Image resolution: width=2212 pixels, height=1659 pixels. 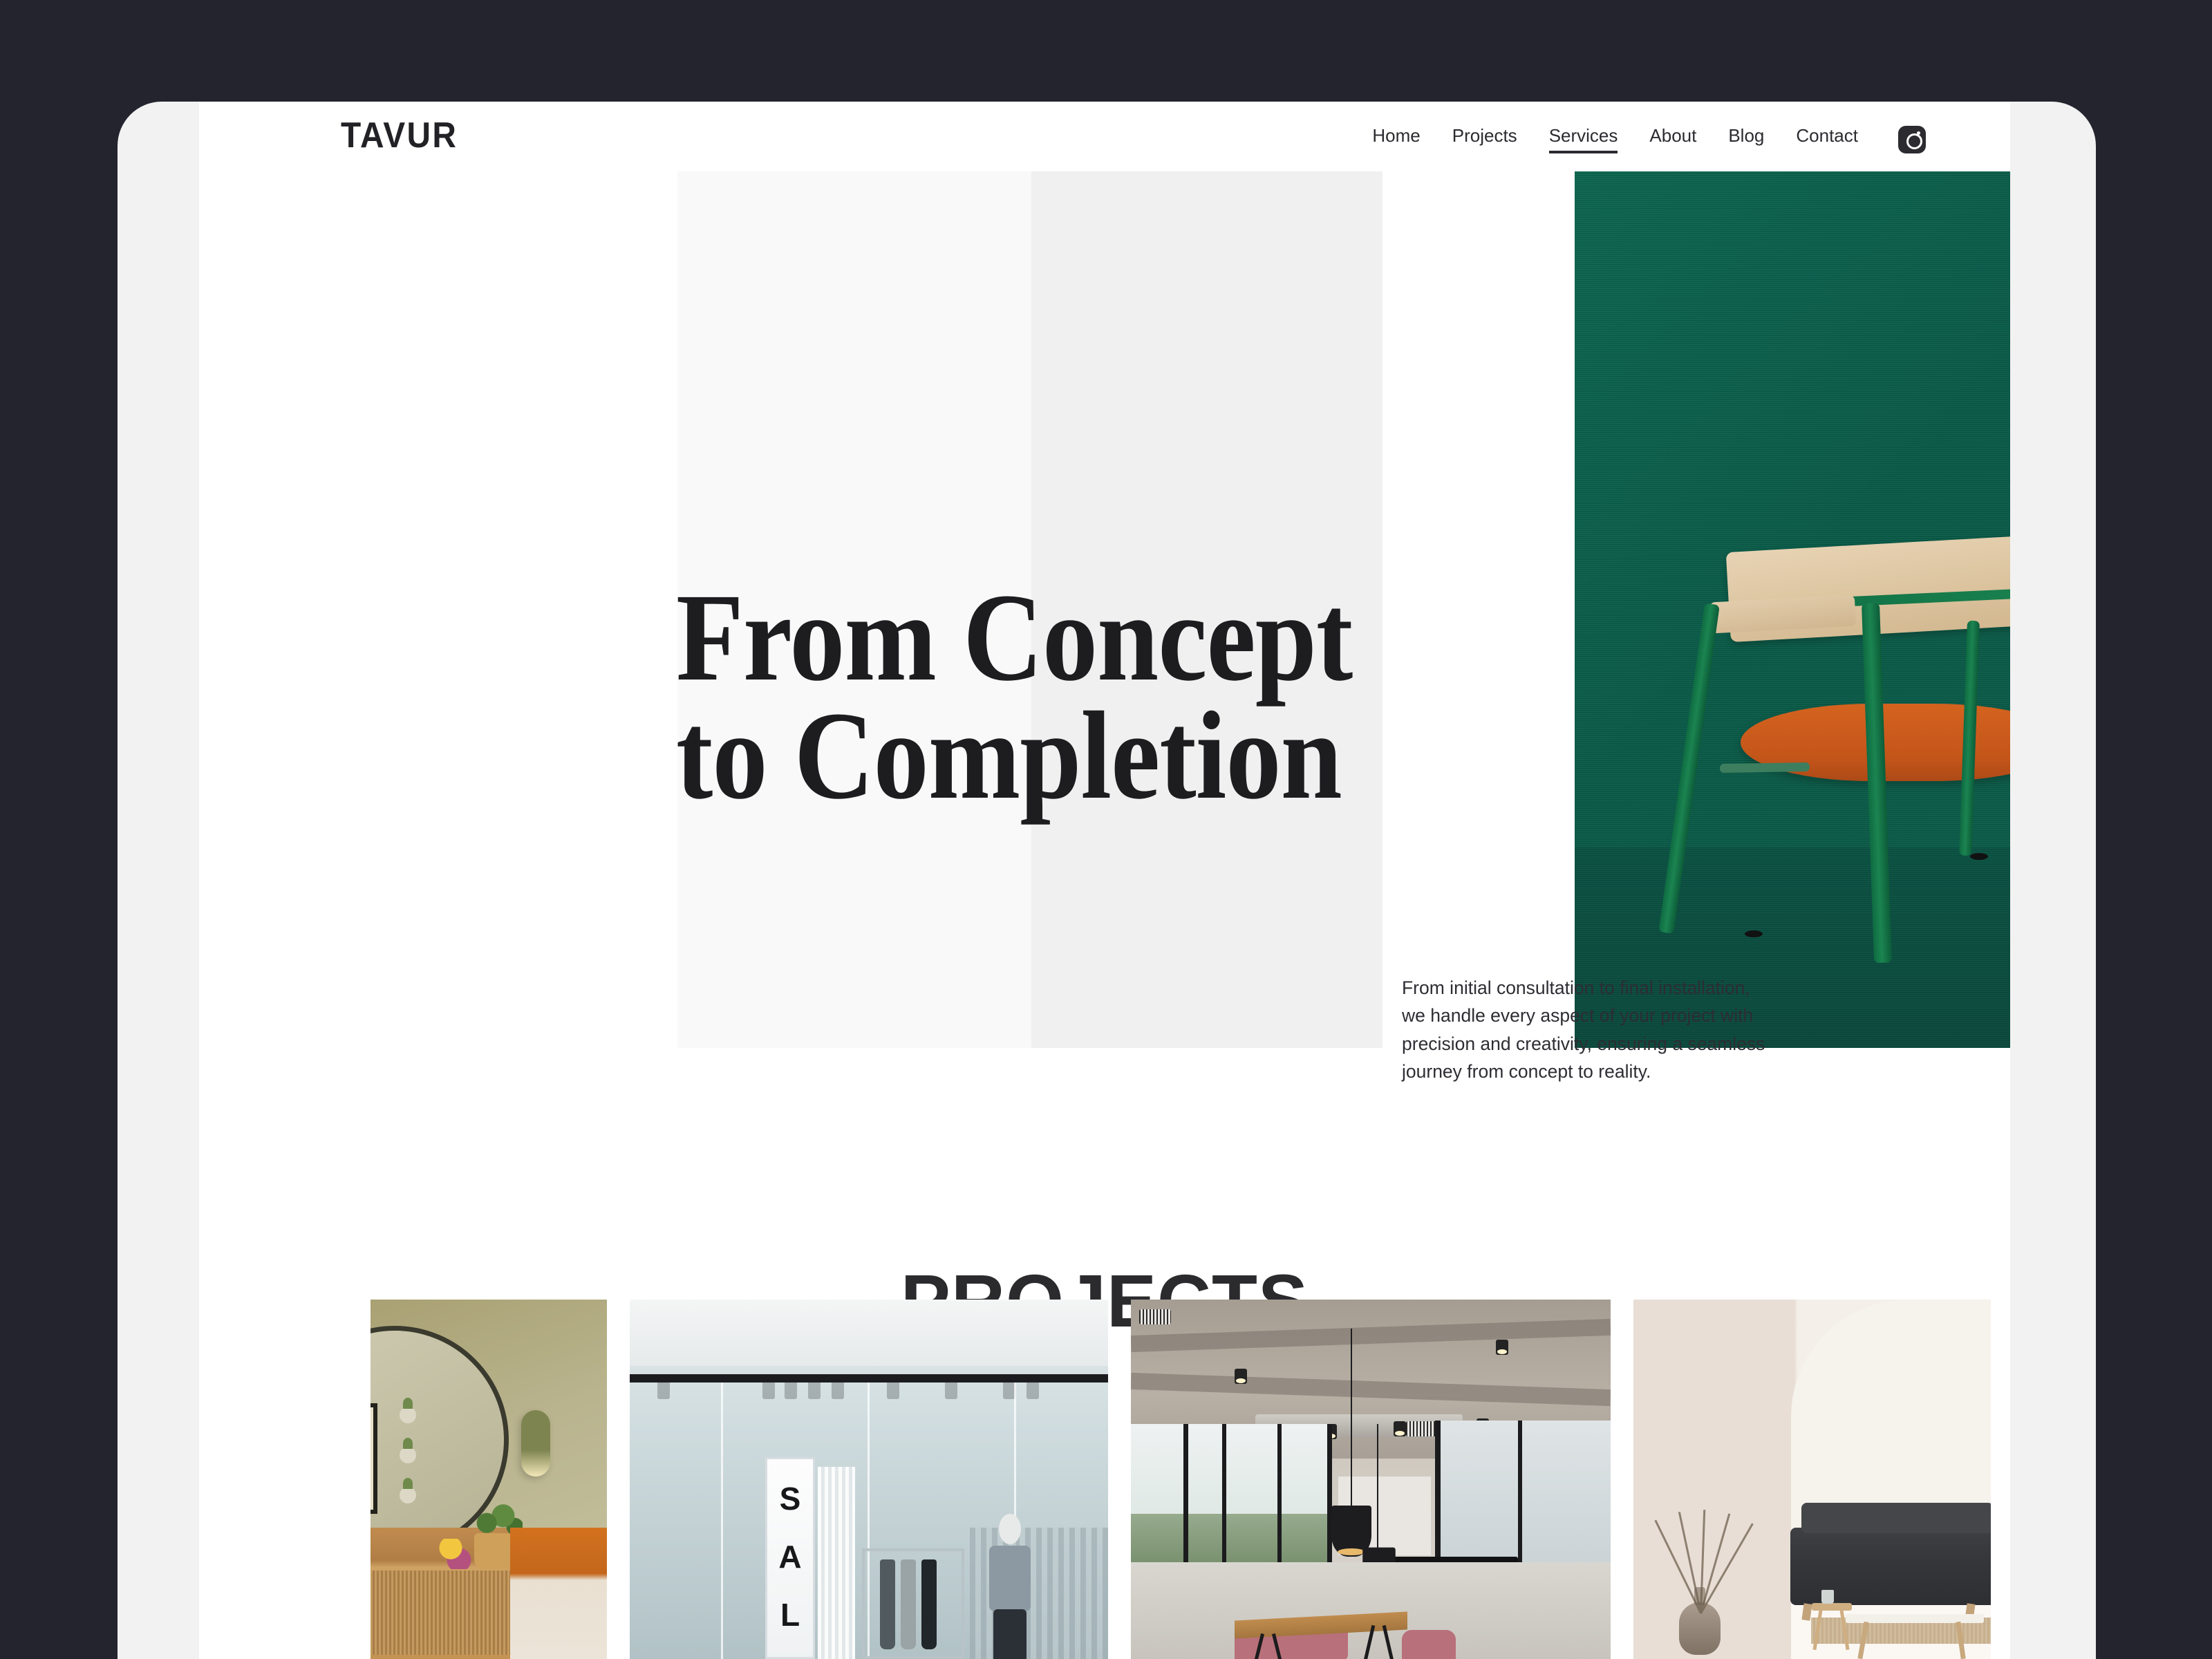 I want to click on accent-chair, so click(x=558, y=1593).